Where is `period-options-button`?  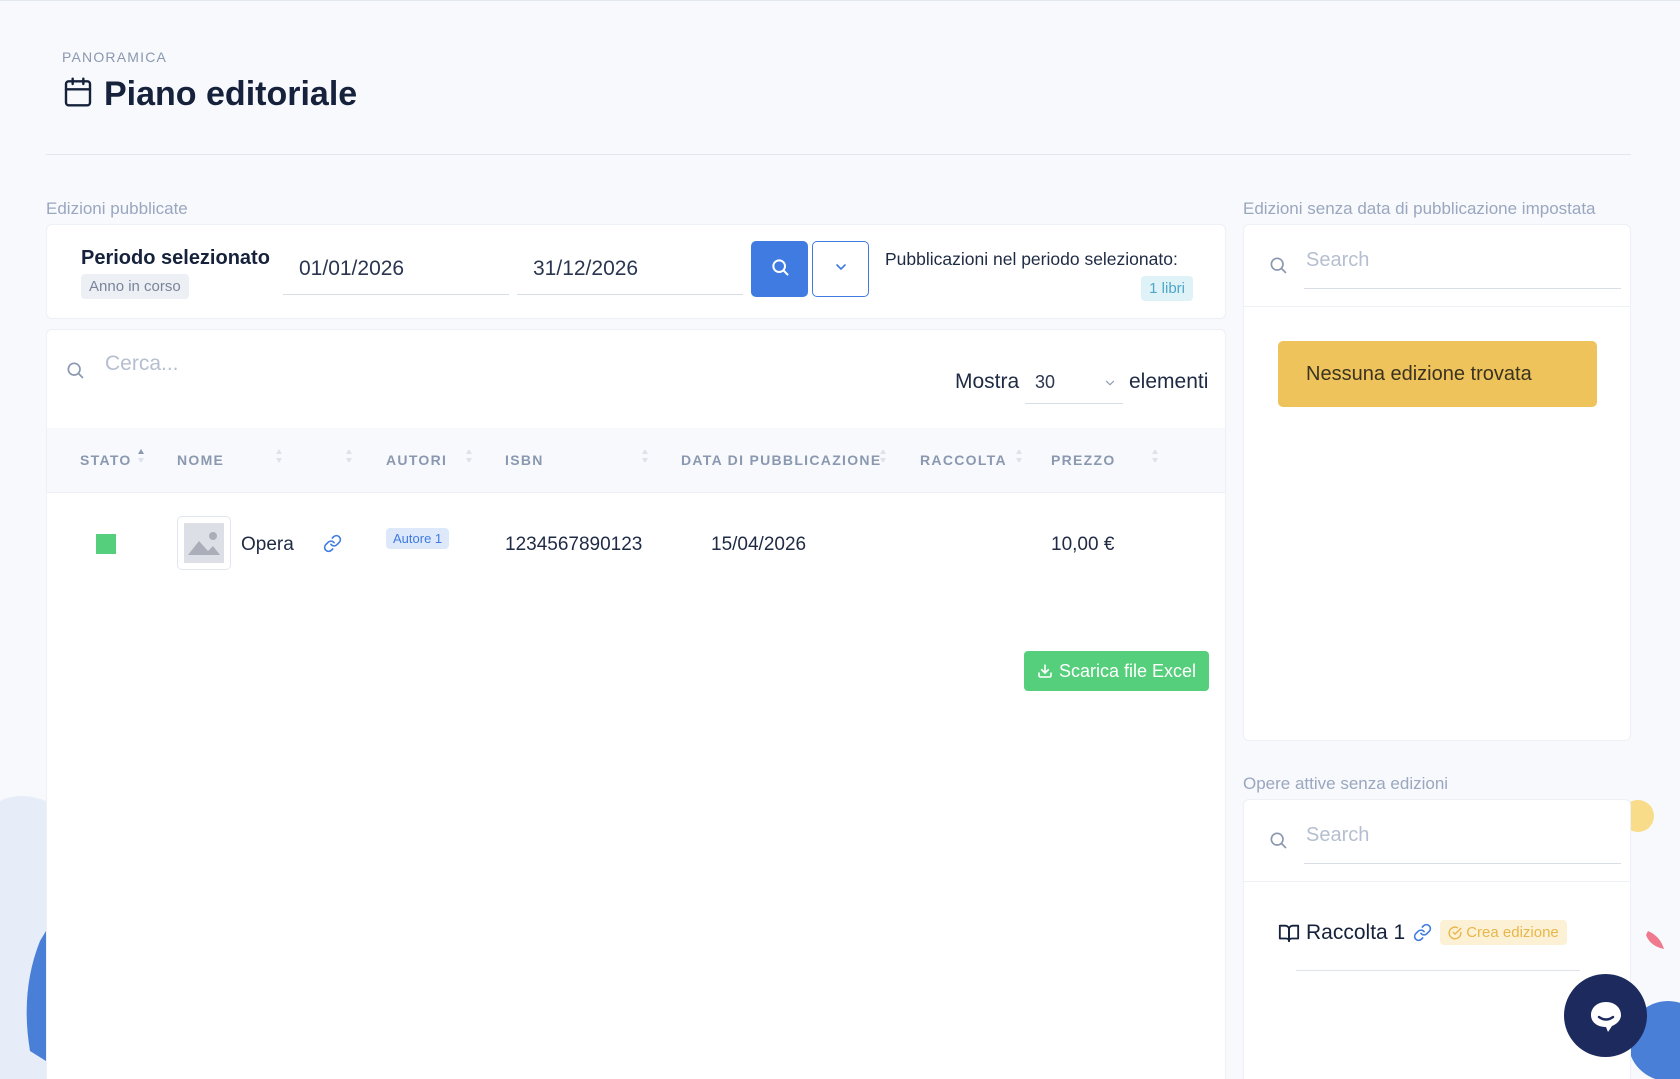 period-options-button is located at coordinates (840, 269).